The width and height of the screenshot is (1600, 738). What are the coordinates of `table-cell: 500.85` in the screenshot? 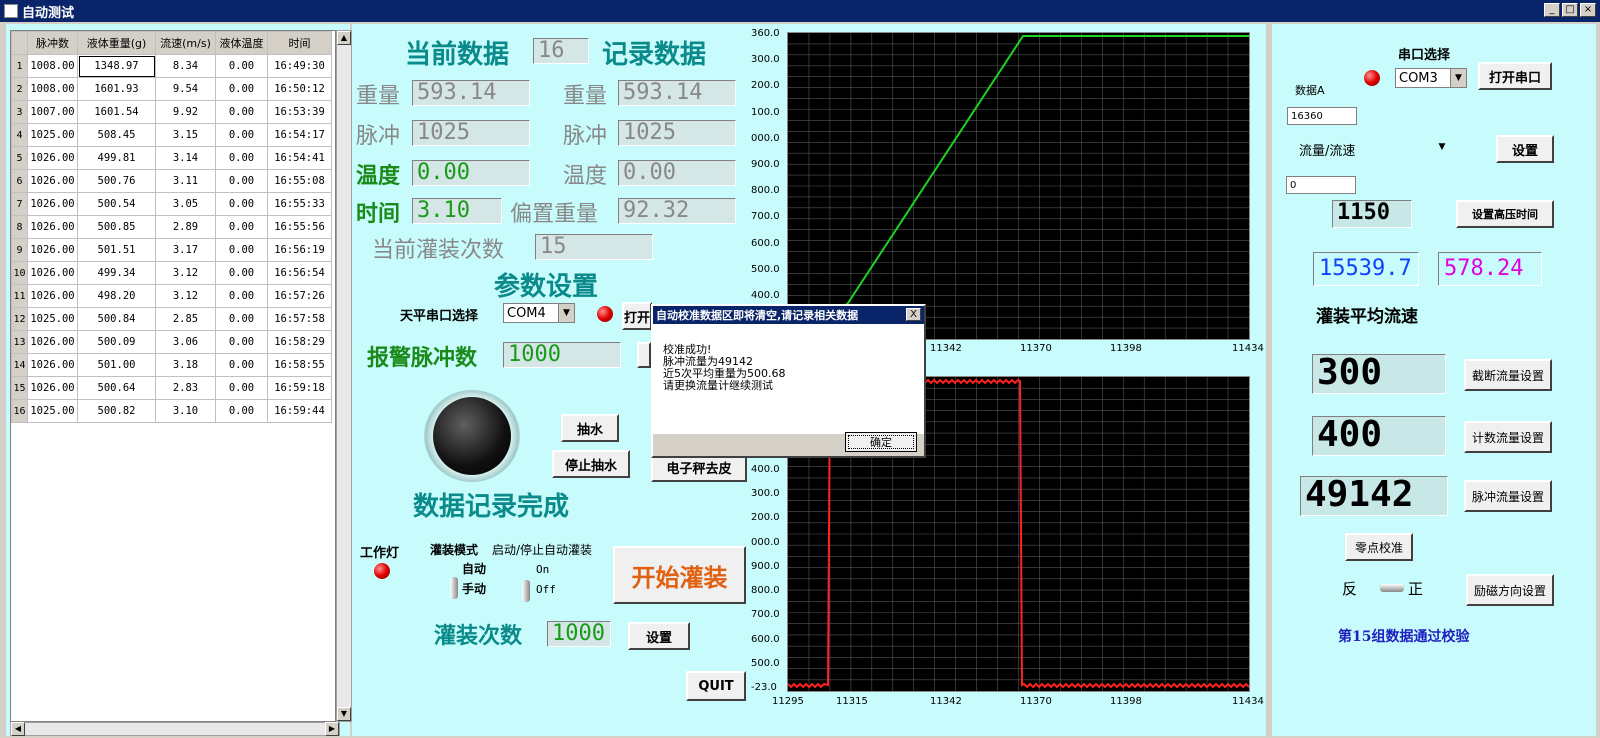 It's located at (116, 227).